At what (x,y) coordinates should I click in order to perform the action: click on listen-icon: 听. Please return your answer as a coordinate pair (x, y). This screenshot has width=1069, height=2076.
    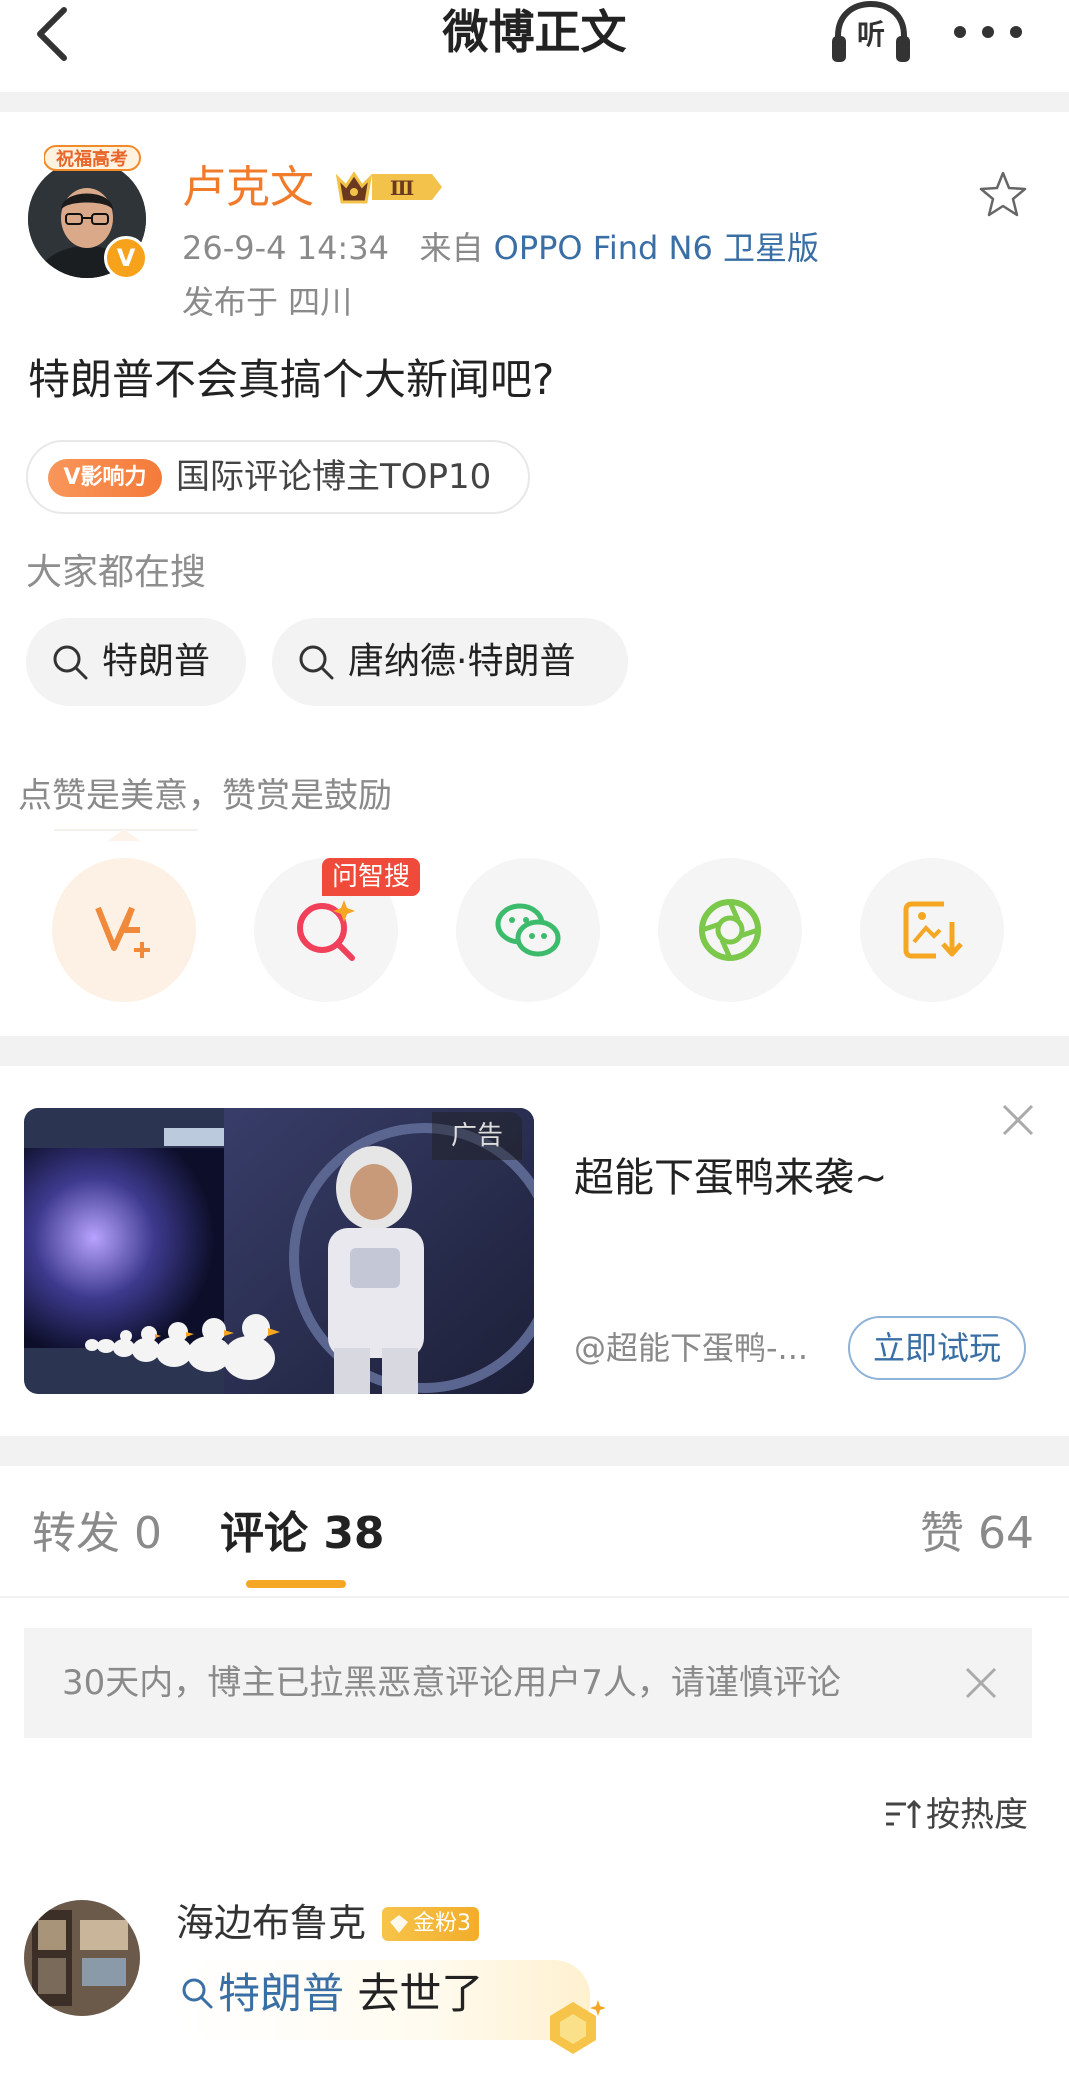
    Looking at the image, I should click on (871, 33).